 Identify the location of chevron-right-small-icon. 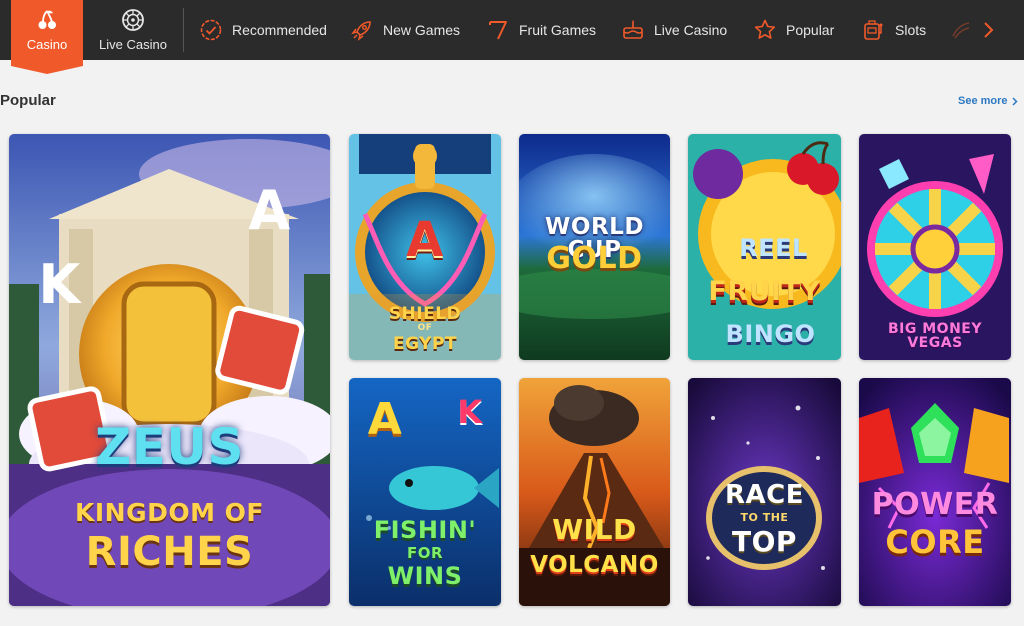
(1015, 101).